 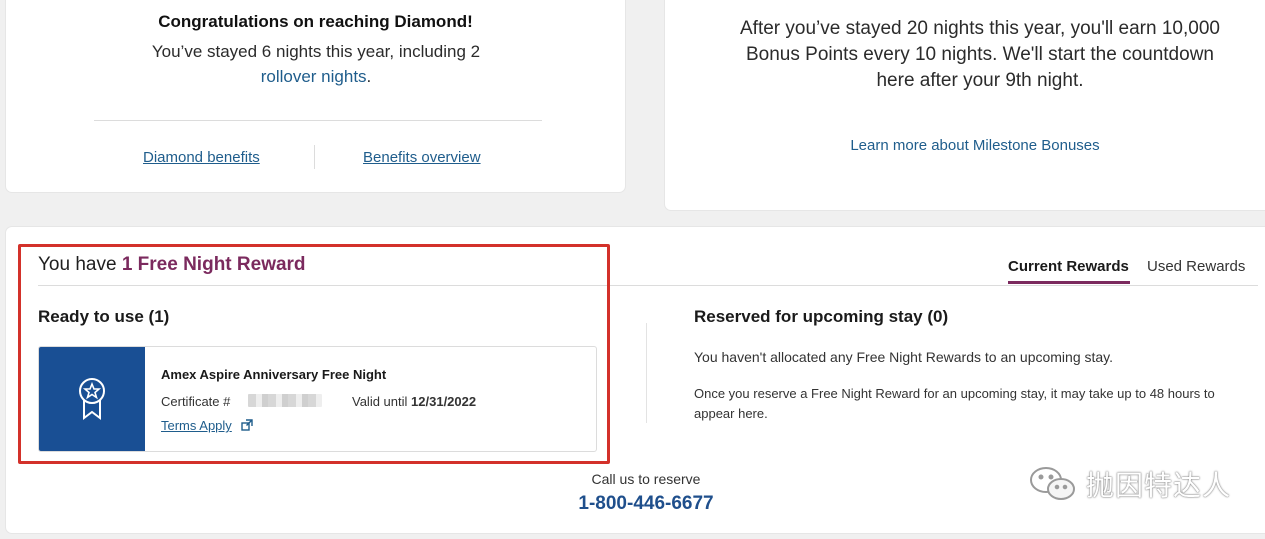 I want to click on diamond-benefits-link: Diamond benefits, so click(x=201, y=157).